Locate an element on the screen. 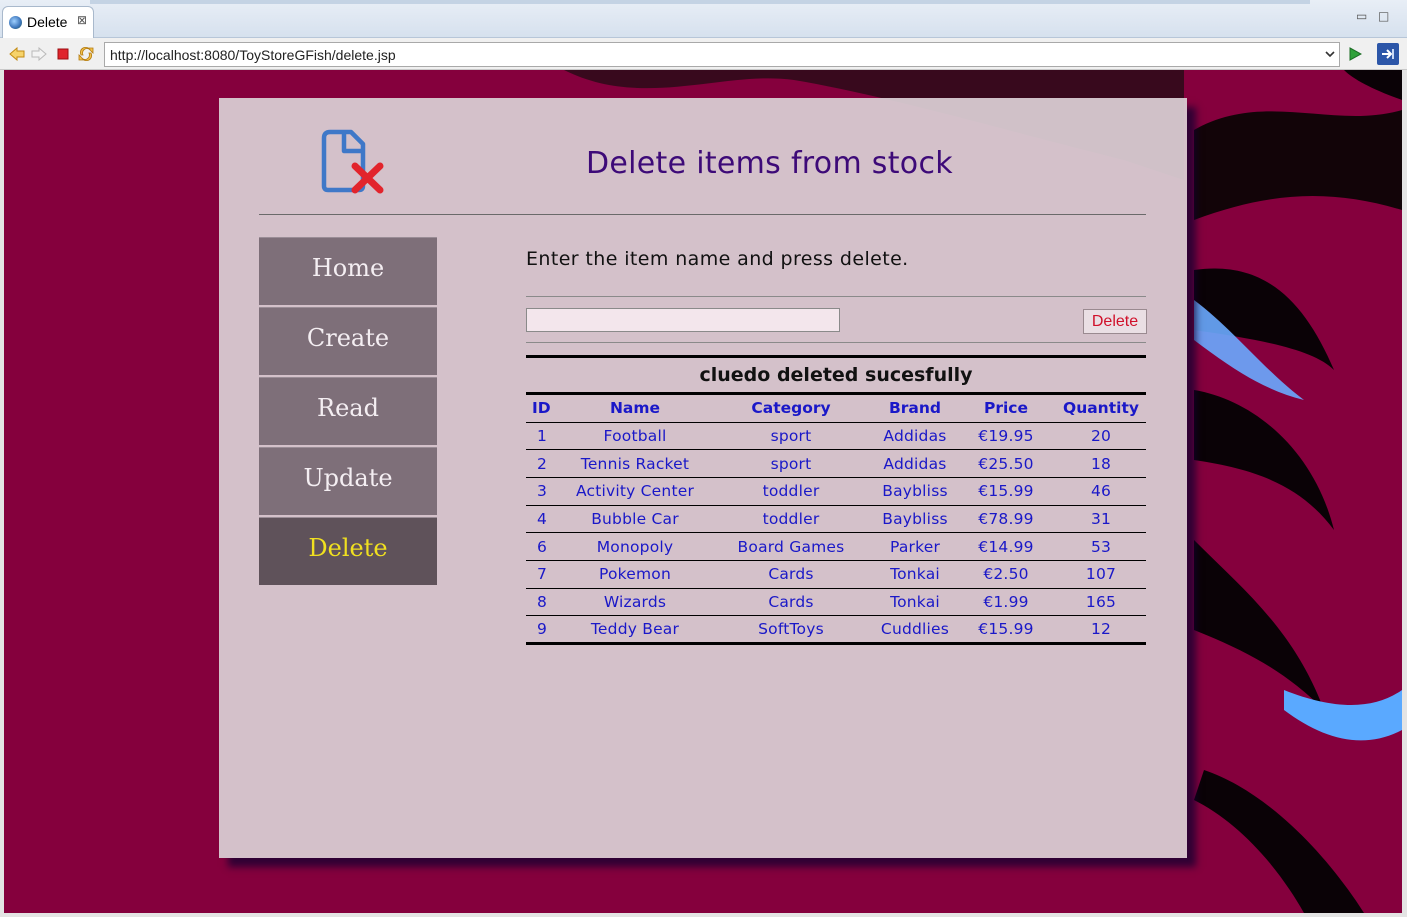  cell-quantity: 165 is located at coordinates (1101, 602).